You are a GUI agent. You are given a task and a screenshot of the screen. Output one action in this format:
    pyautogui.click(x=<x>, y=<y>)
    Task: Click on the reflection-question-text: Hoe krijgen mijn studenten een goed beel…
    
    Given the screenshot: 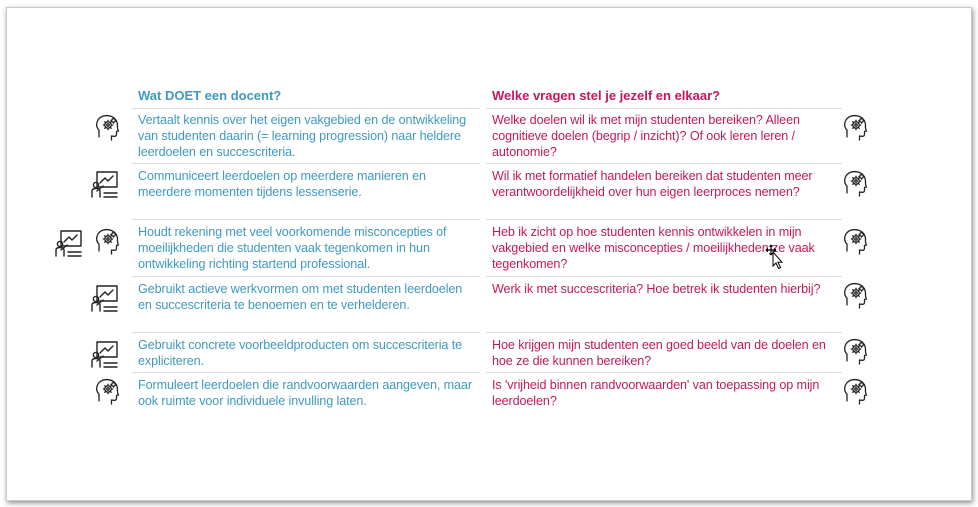 What is the action you would take?
    pyautogui.click(x=659, y=353)
    